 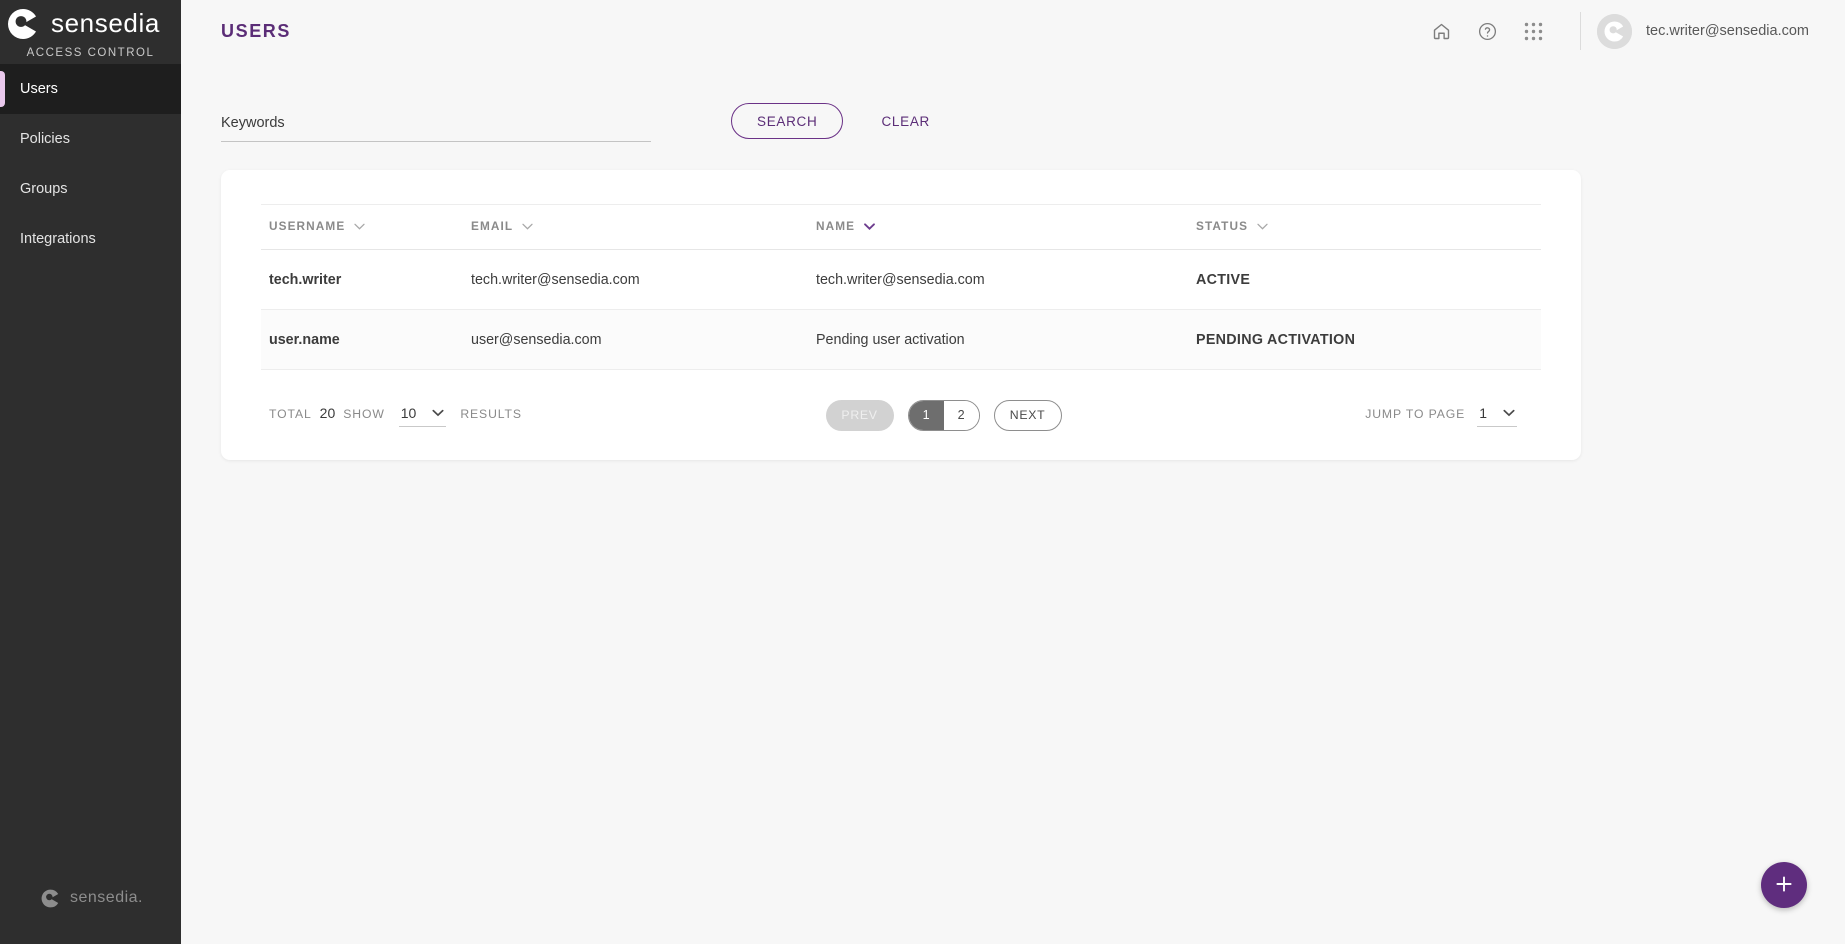 What do you see at coordinates (492, 226) in the screenshot?
I see `column-label: EMAIL` at bounding box center [492, 226].